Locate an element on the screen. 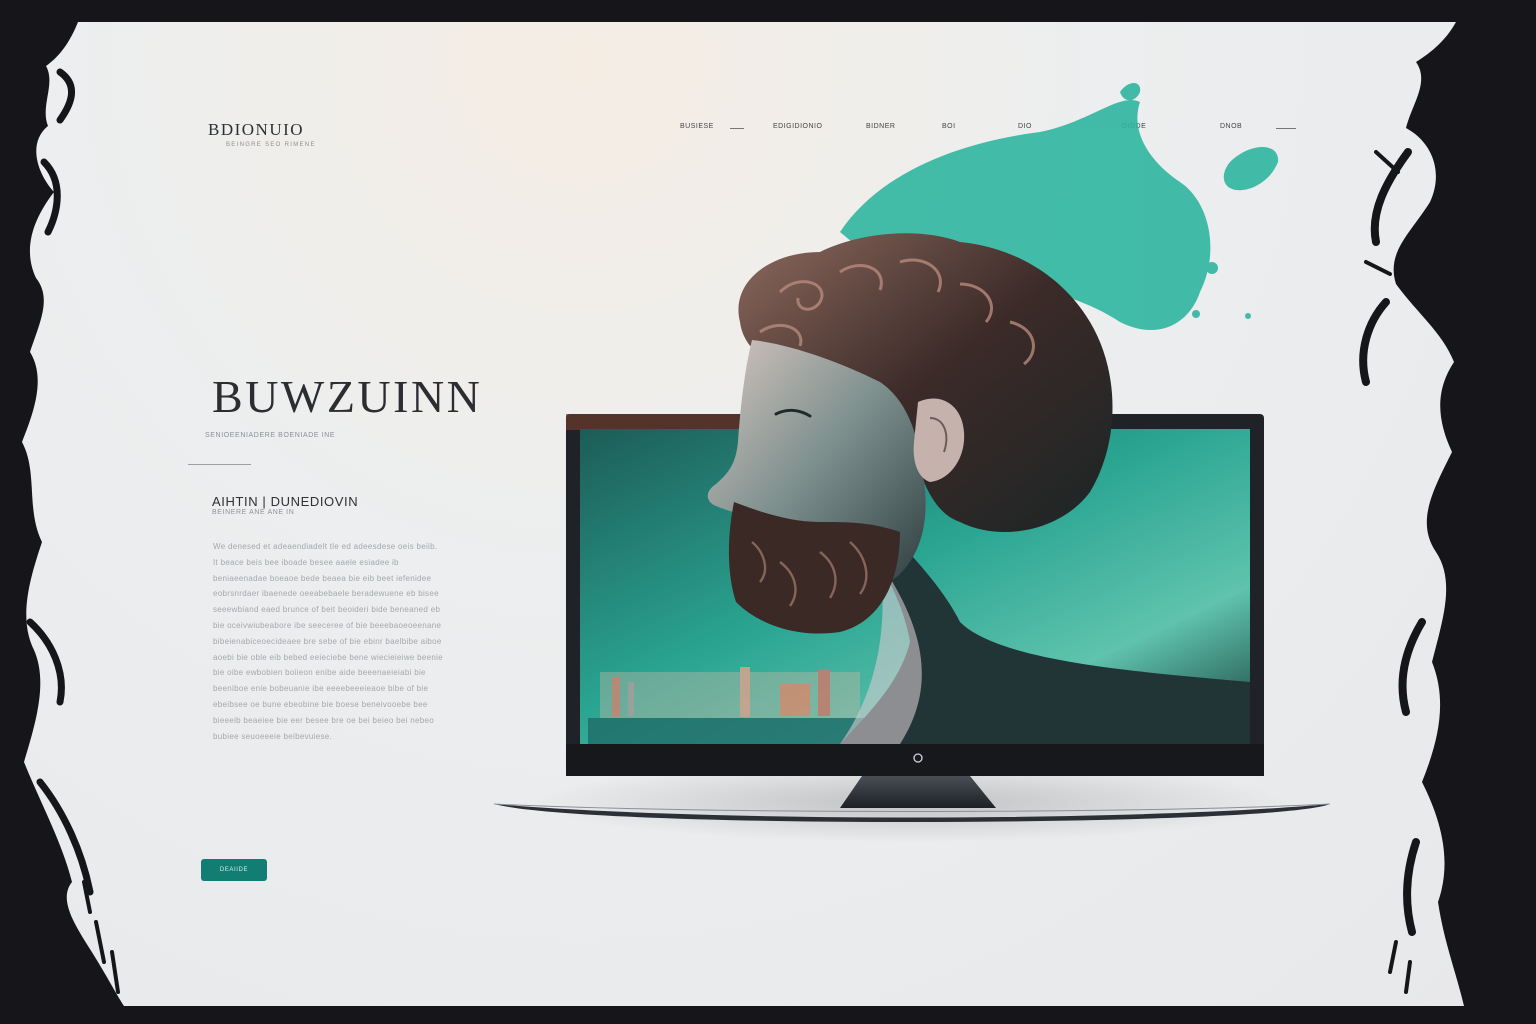 This screenshot has width=1536, height=1024. monitor-stand is located at coordinates (918, 792).